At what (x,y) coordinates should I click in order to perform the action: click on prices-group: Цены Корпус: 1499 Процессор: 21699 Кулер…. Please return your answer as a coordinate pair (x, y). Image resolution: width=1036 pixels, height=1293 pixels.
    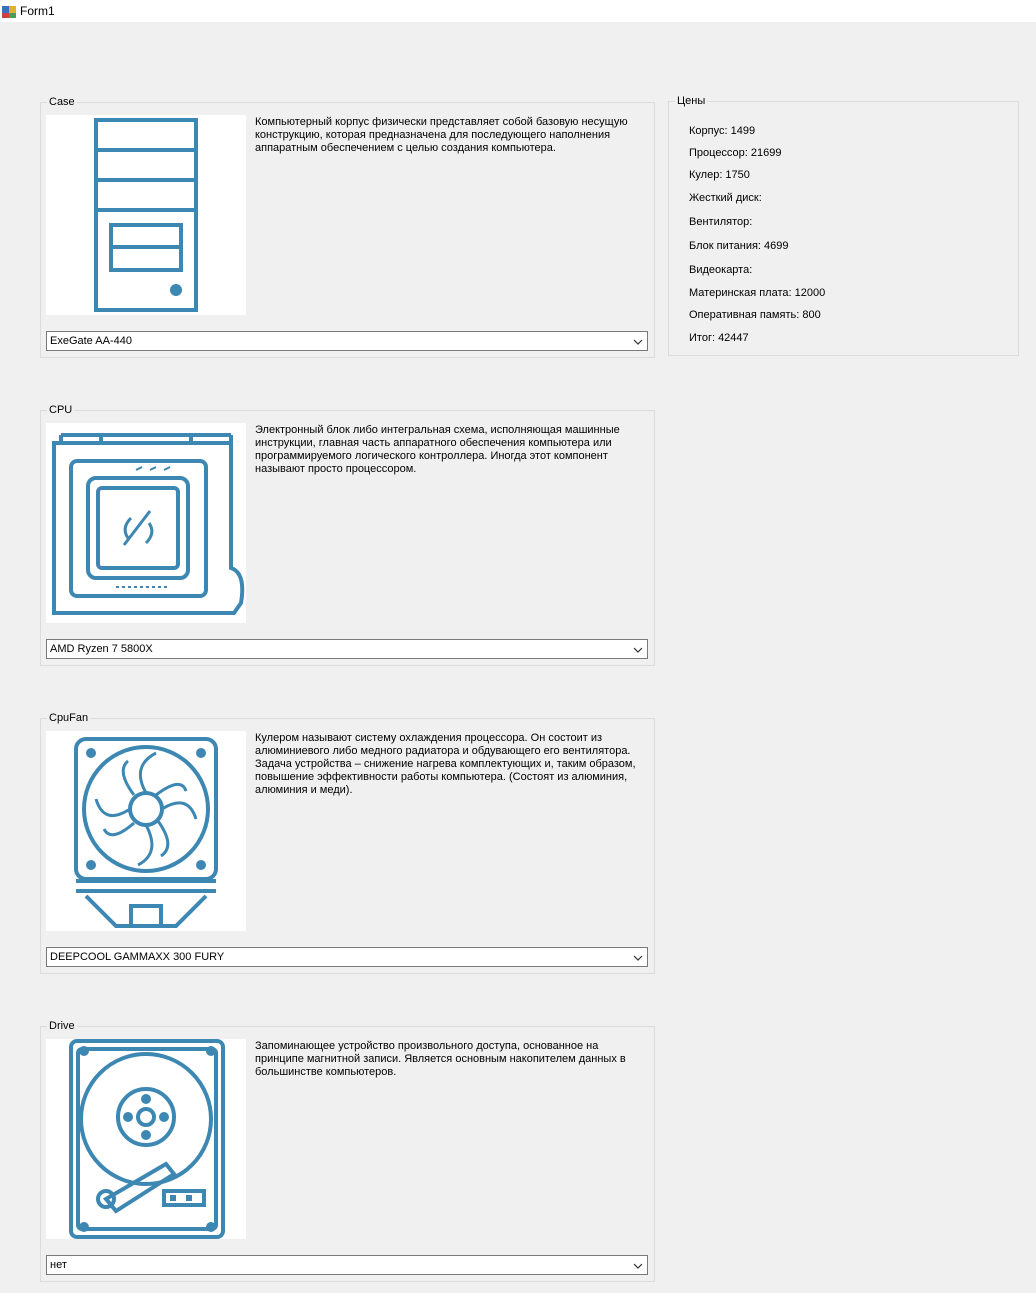
    Looking at the image, I should click on (843, 225).